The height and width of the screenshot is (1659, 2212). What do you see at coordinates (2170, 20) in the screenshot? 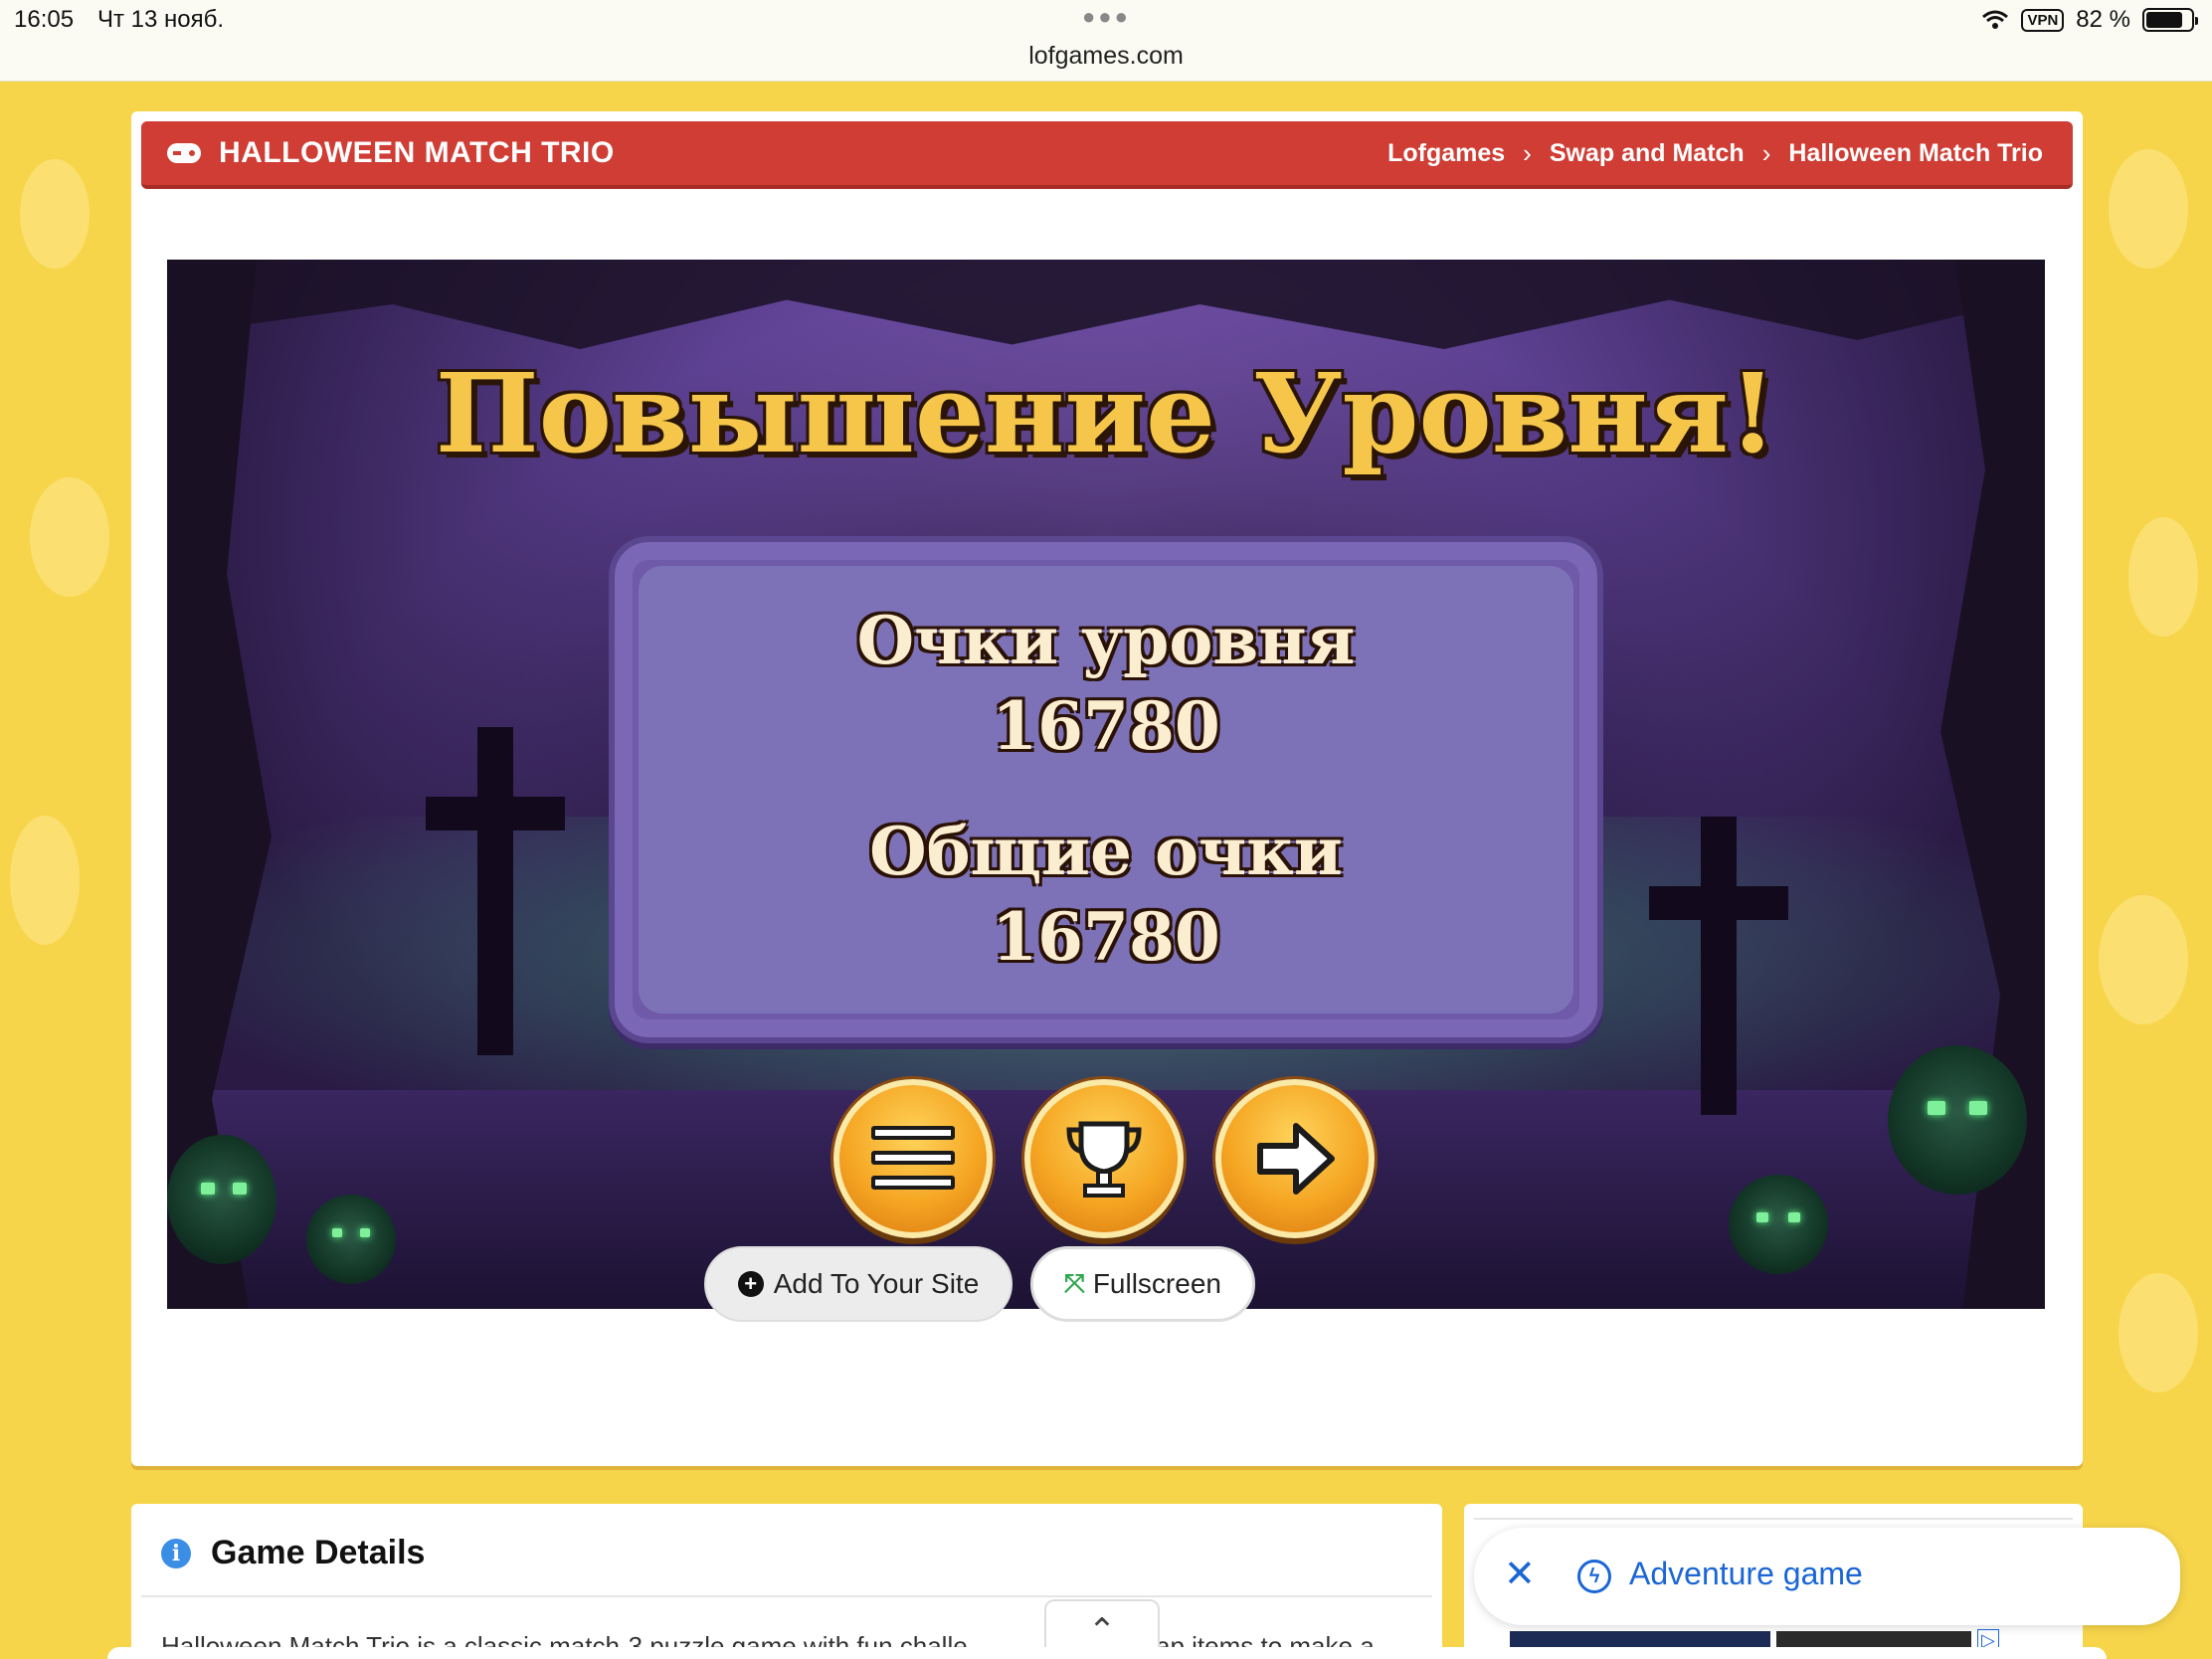
I see `battery-icon` at bounding box center [2170, 20].